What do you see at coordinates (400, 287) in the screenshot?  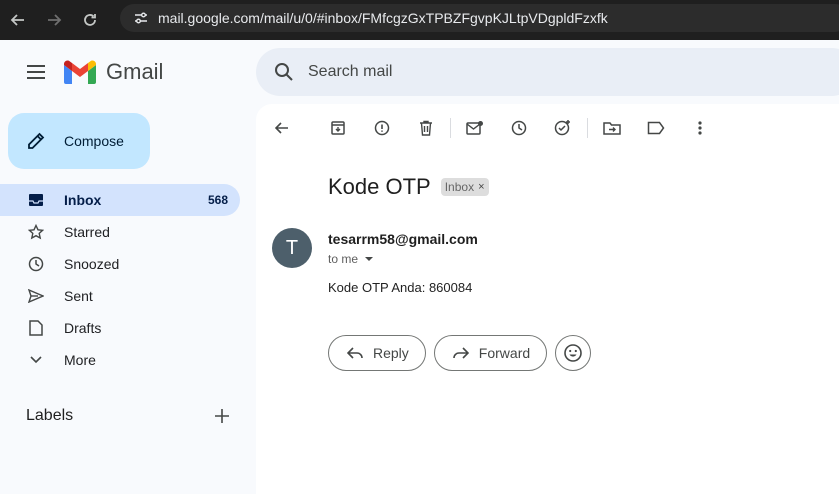 I see `message-body: Kode OTP Anda: 860084` at bounding box center [400, 287].